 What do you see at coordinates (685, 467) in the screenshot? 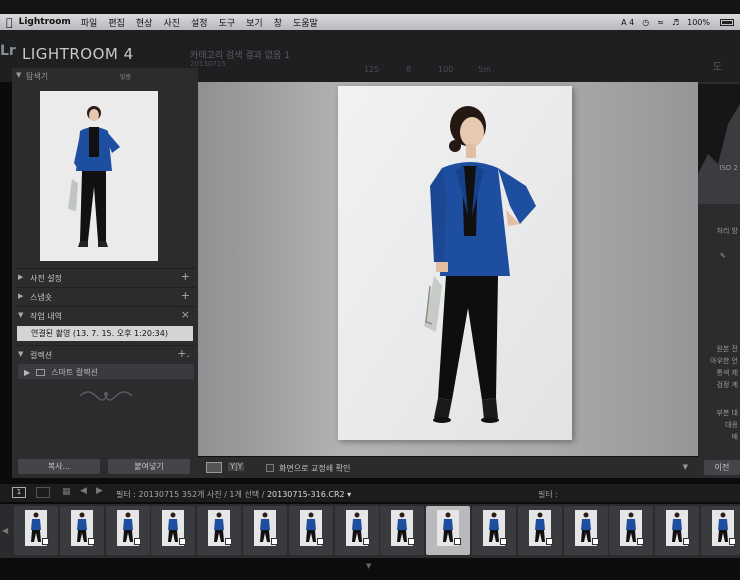
I see `toolbar-menu-icon: ▼` at bounding box center [685, 467].